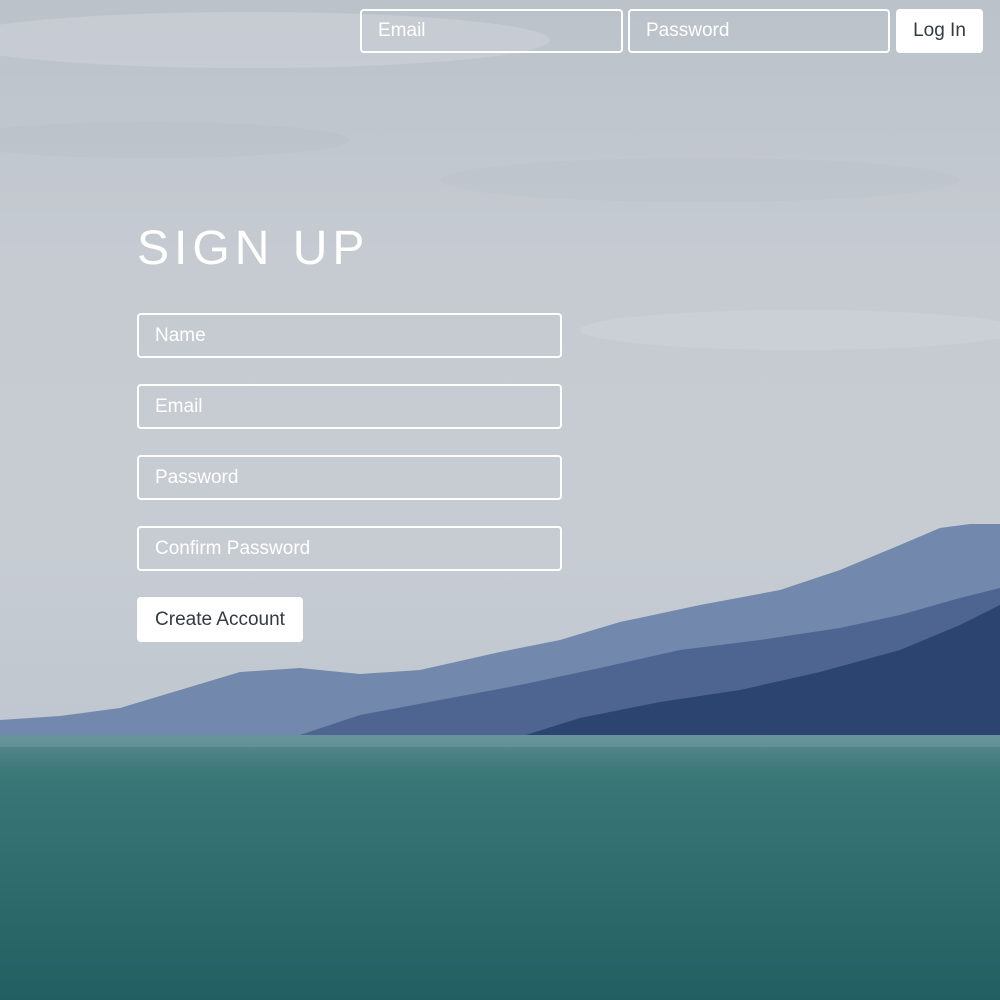  I want to click on signup-title: SIGN UP, so click(253, 248).